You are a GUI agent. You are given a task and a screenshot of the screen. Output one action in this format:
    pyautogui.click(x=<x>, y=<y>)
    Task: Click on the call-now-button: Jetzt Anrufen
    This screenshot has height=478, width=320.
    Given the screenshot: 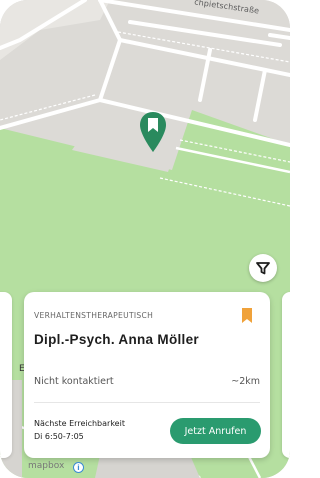 What is the action you would take?
    pyautogui.click(x=215, y=431)
    